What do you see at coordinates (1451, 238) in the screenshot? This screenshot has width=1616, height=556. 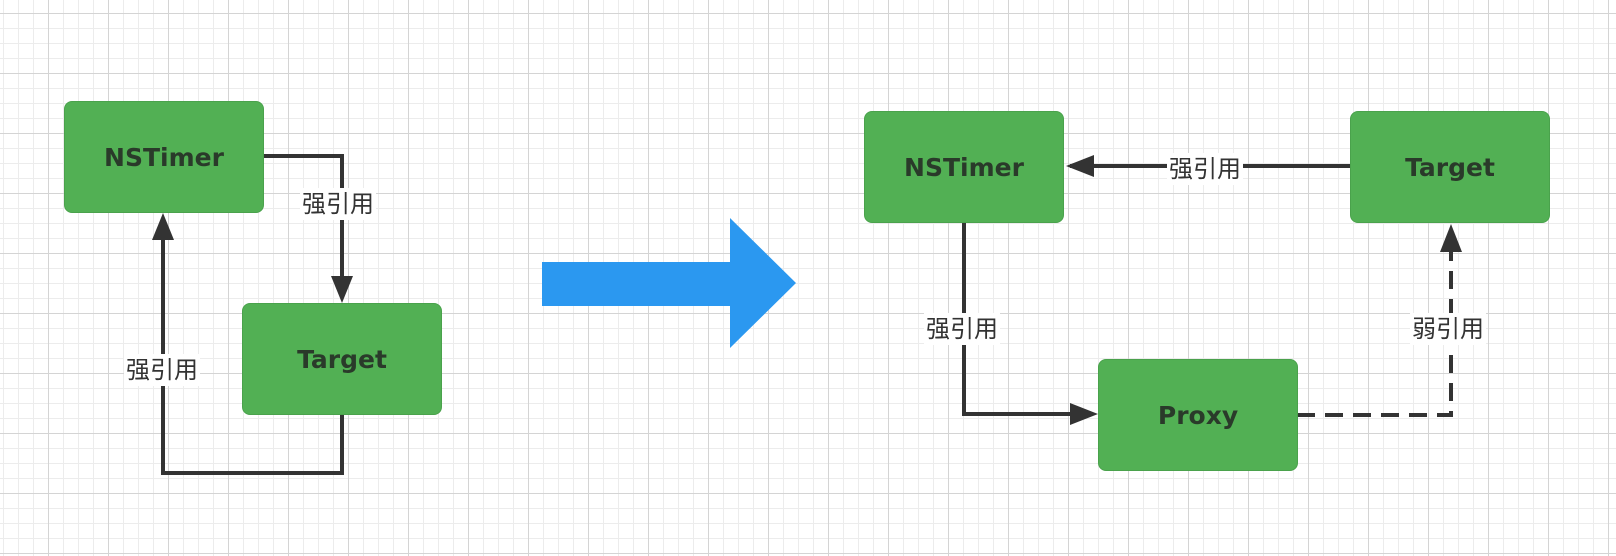 I see `arrowhead-right-target` at bounding box center [1451, 238].